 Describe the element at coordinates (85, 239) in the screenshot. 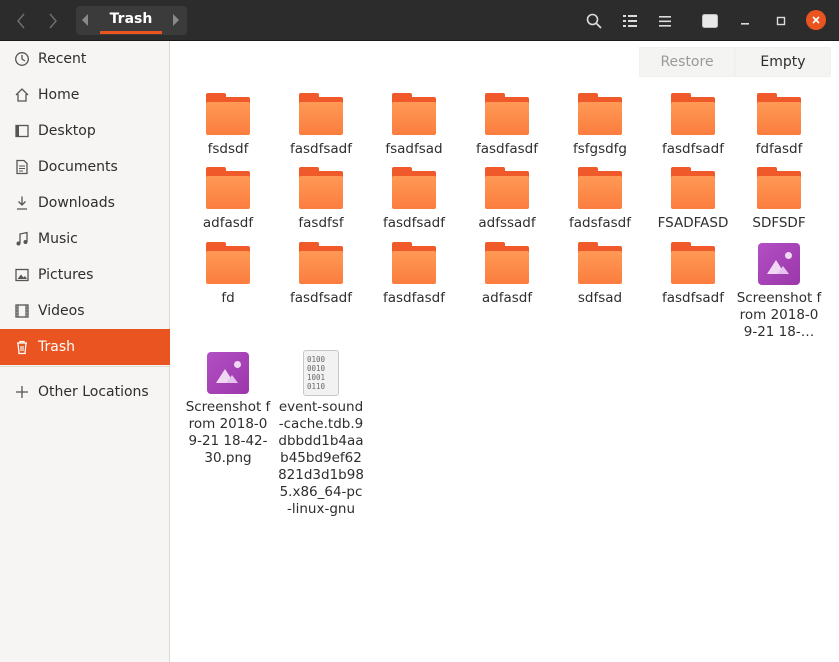

I see `sidebar-item-music: Music` at that location.